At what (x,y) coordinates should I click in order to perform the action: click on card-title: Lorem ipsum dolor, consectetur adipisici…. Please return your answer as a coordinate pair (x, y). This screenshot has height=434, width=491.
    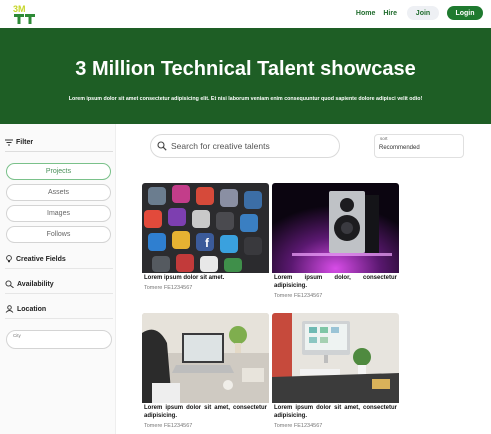
    Looking at the image, I should click on (335, 282).